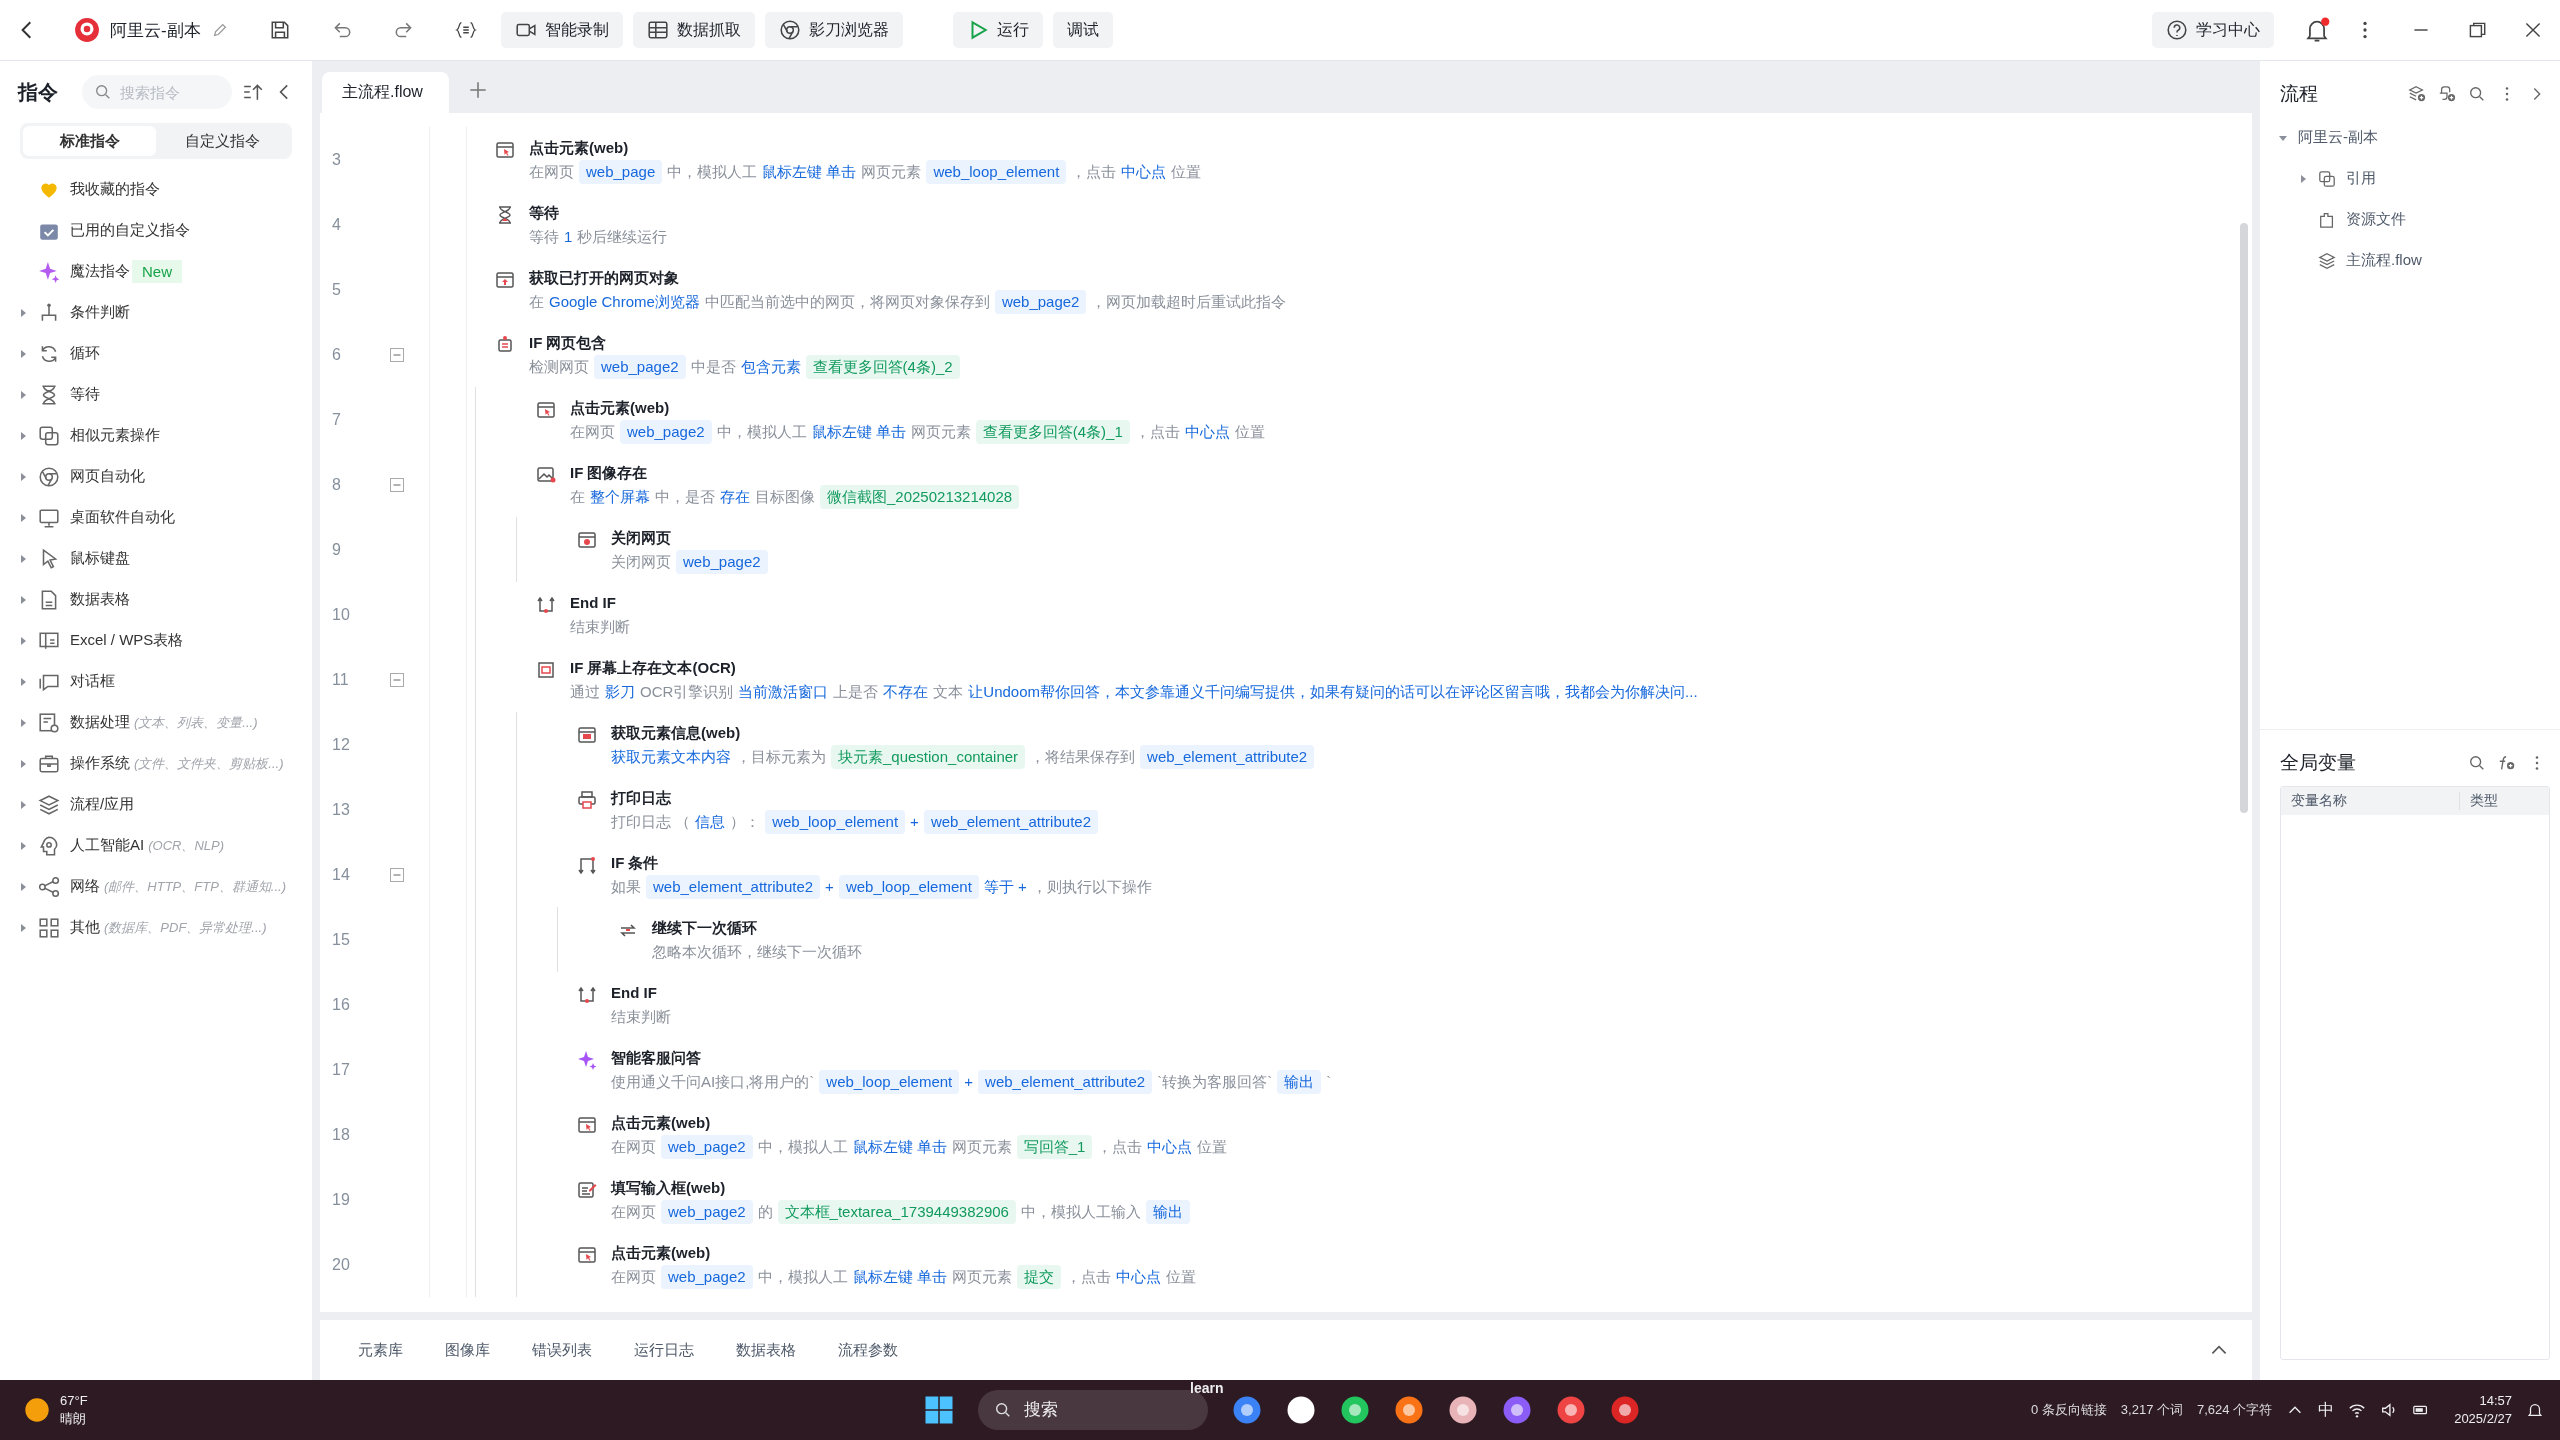 Image resolution: width=2560 pixels, height=1440 pixels. What do you see at coordinates (107, 845) in the screenshot?
I see `command-category: 人工智能AI` at bounding box center [107, 845].